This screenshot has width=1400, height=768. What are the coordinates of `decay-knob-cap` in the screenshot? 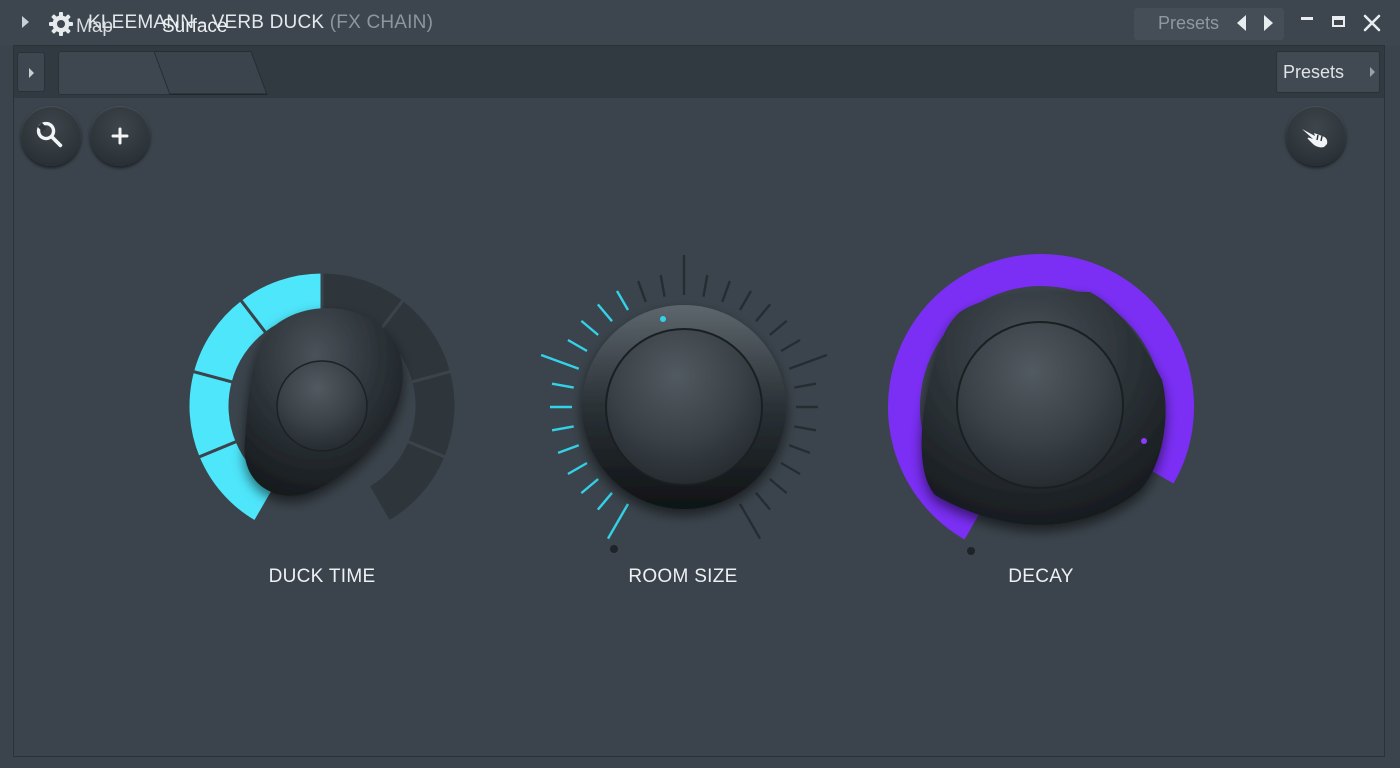 It's located at (1040, 405).